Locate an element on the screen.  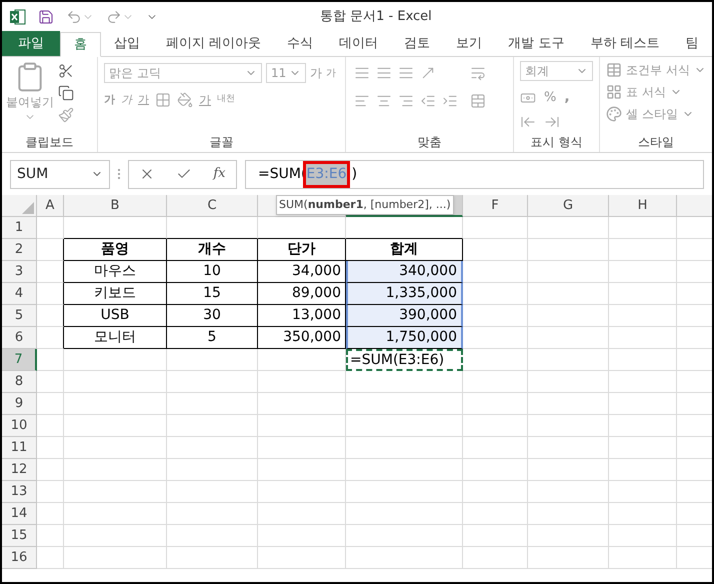
save-icon is located at coordinates (46, 17).